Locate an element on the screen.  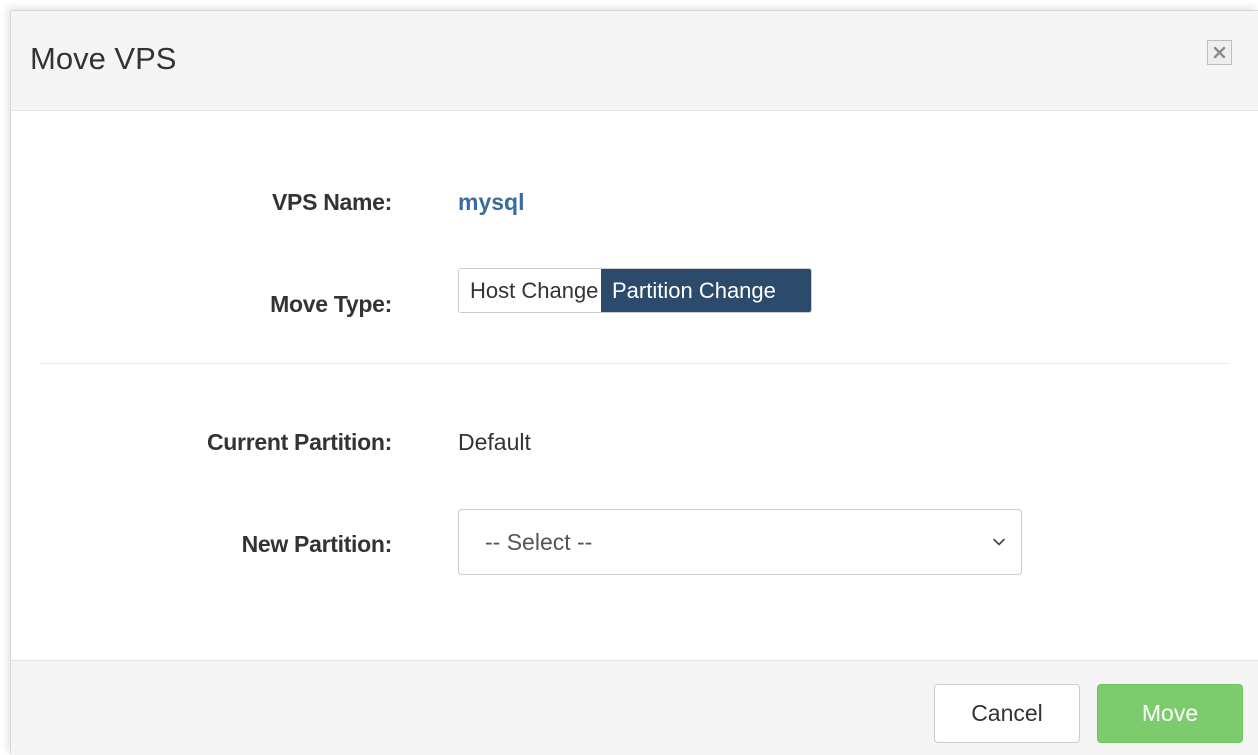
new-partition-label: New Partition: is located at coordinates (317, 544).